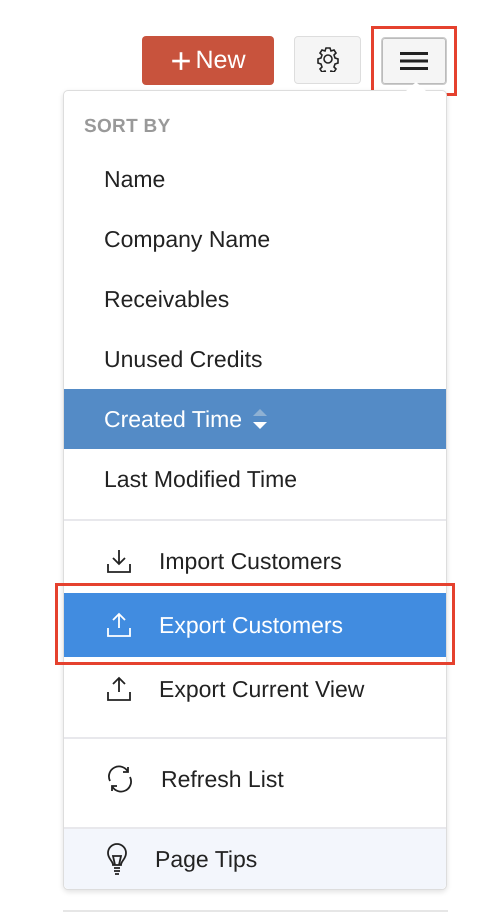 This screenshot has height=914, width=478. I want to click on menu-icon, so click(414, 61).